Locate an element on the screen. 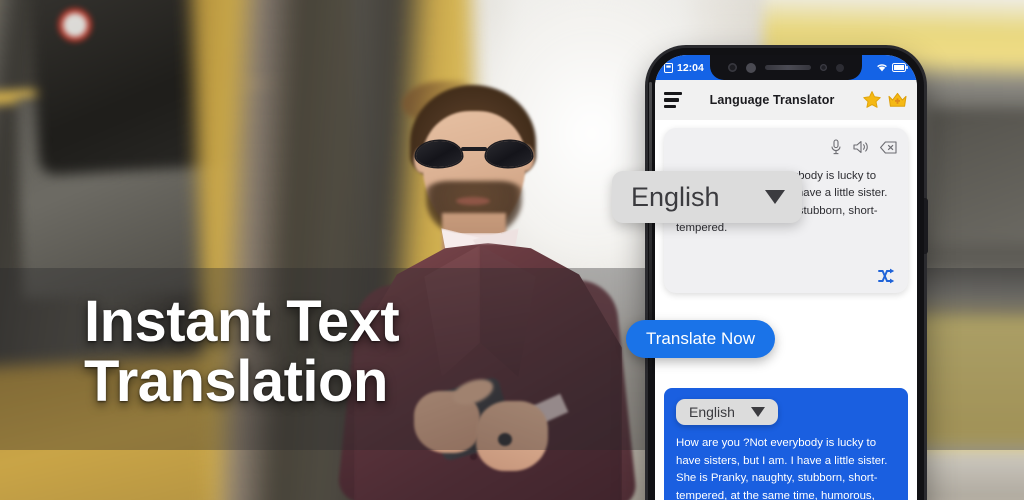 The image size is (1024, 500). earpiece-speaker-icon is located at coordinates (788, 67).